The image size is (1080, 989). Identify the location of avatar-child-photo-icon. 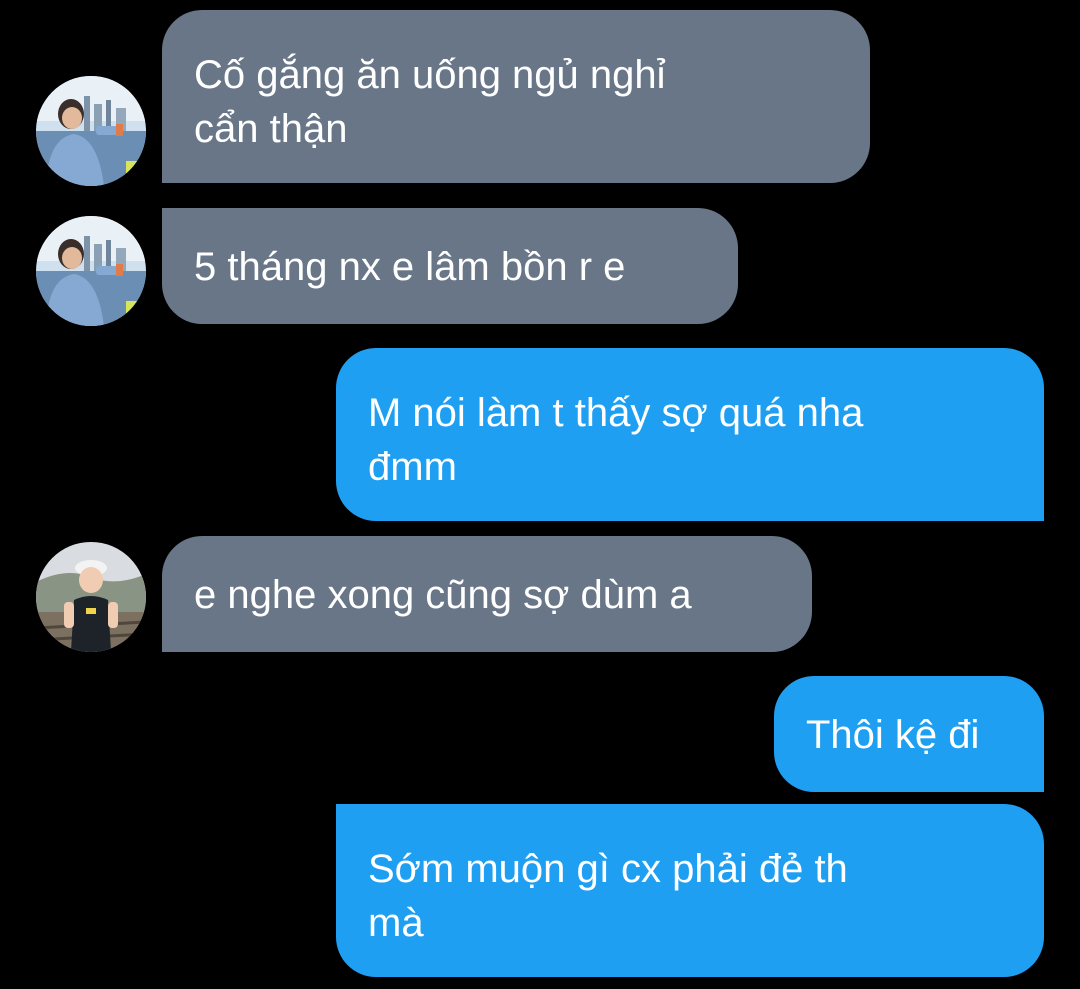
(91, 597).